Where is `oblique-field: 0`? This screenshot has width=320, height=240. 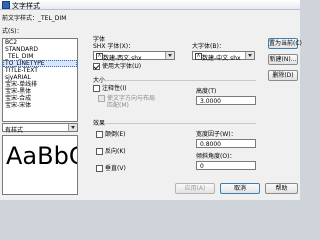
oblique-field: 0 is located at coordinates (226, 165).